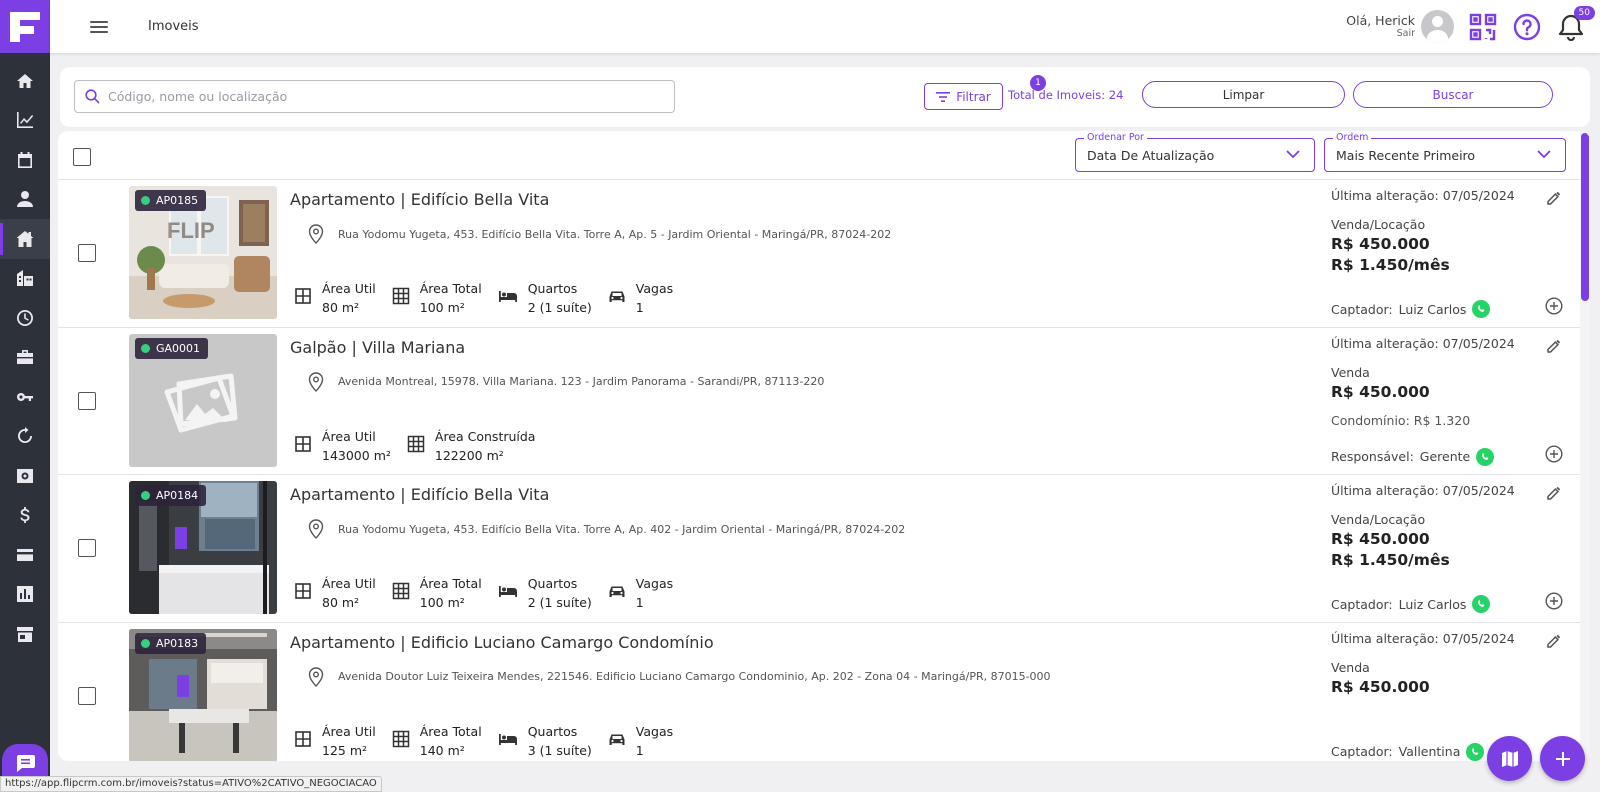 The height and width of the screenshot is (792, 1600). What do you see at coordinates (25, 476) in the screenshot?
I see `sidebar-item-safe` at bounding box center [25, 476].